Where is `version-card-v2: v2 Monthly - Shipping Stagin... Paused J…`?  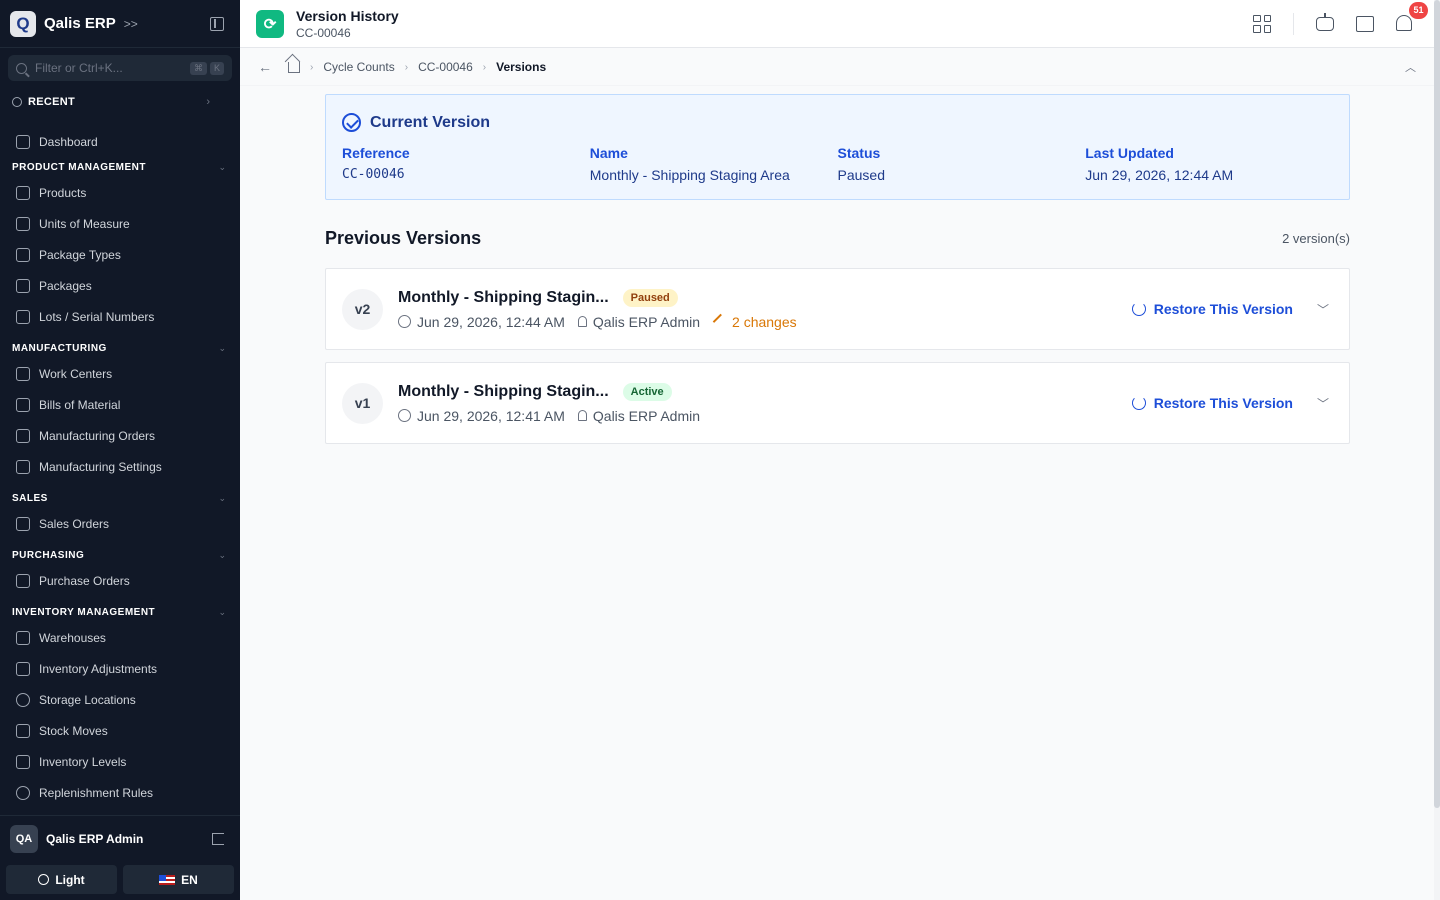 version-card-v2: v2 Monthly - Shipping Stagin... Paused J… is located at coordinates (837, 309).